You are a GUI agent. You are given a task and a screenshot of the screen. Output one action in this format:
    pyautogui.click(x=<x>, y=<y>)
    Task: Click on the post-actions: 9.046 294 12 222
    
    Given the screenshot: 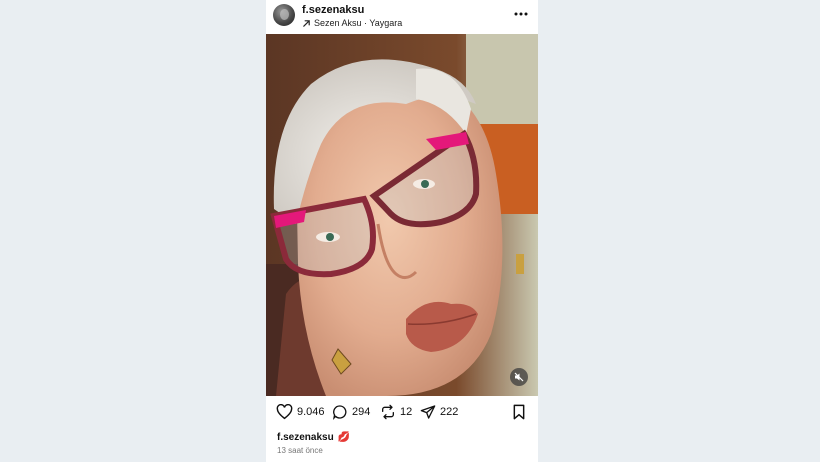 What is the action you would take?
    pyautogui.click(x=402, y=412)
    